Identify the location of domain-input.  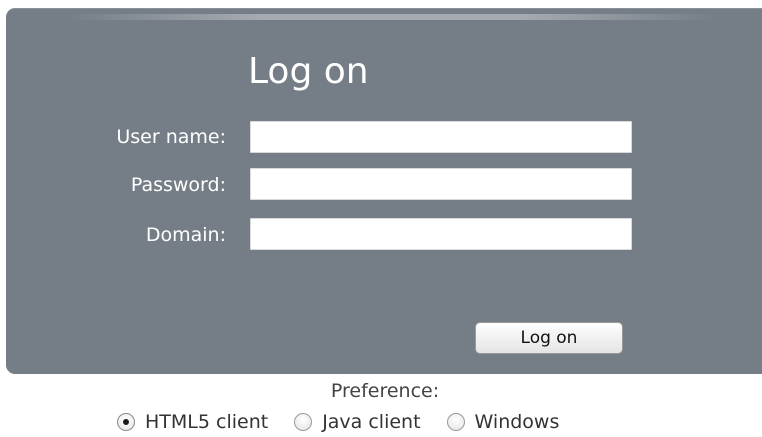
(441, 234).